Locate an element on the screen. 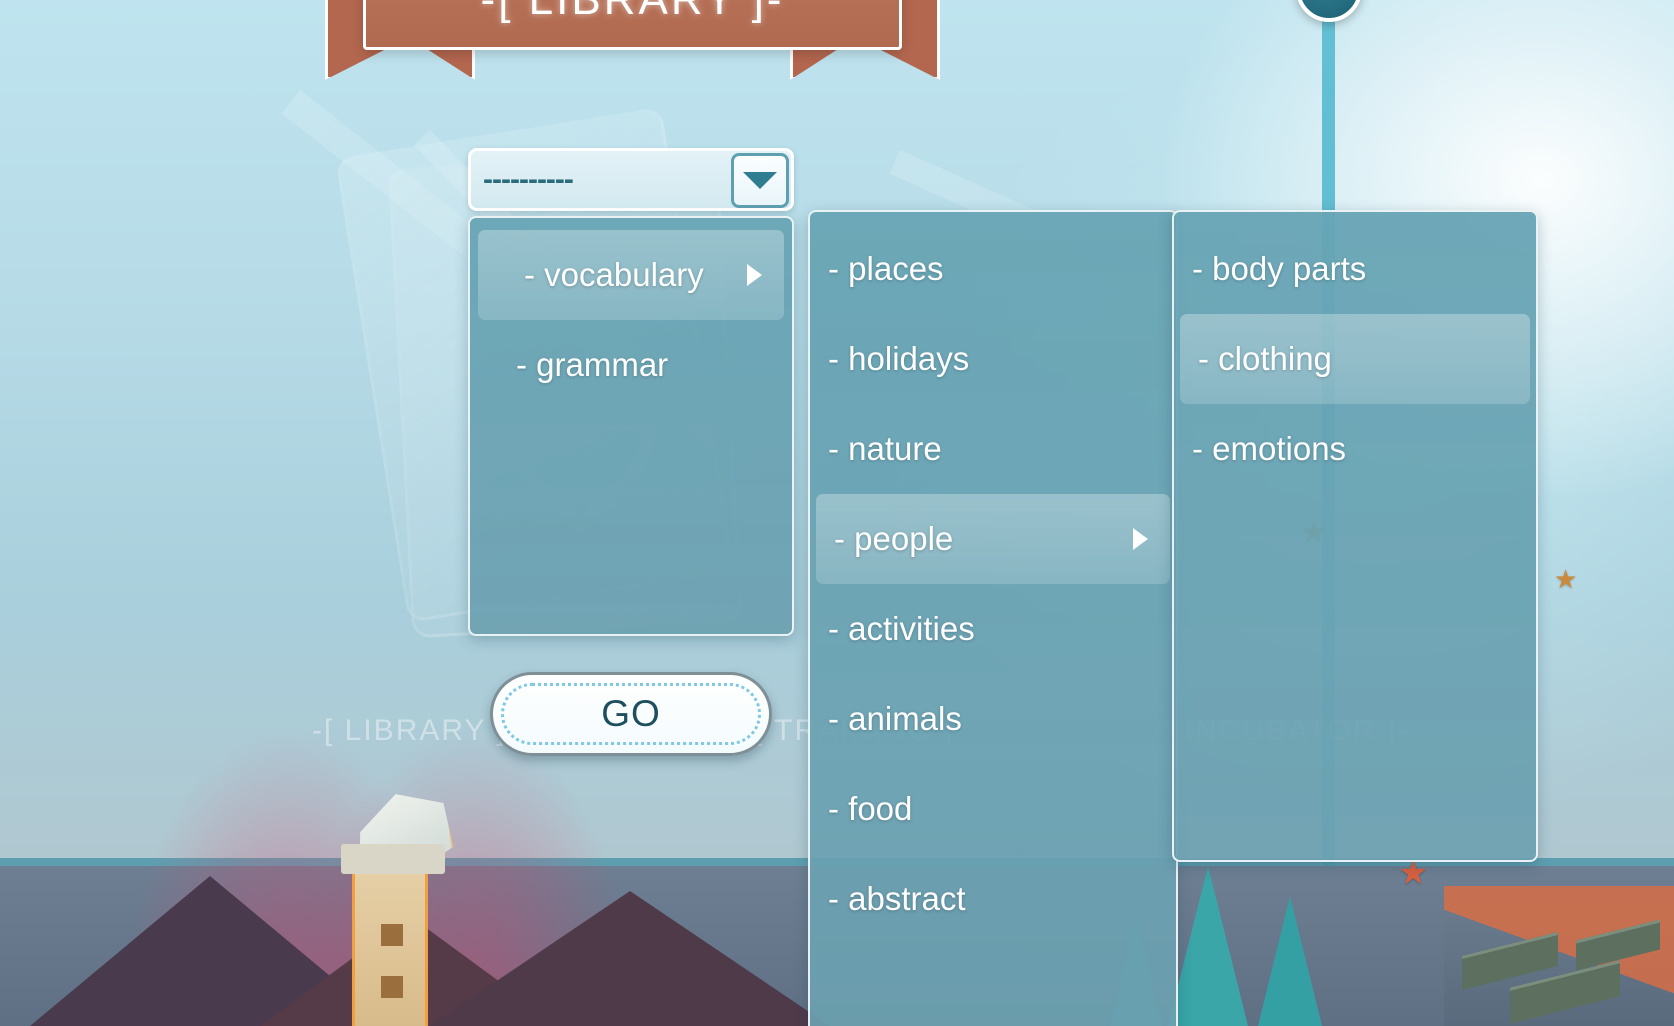  category-select-value: ---------- is located at coordinates (528, 179).